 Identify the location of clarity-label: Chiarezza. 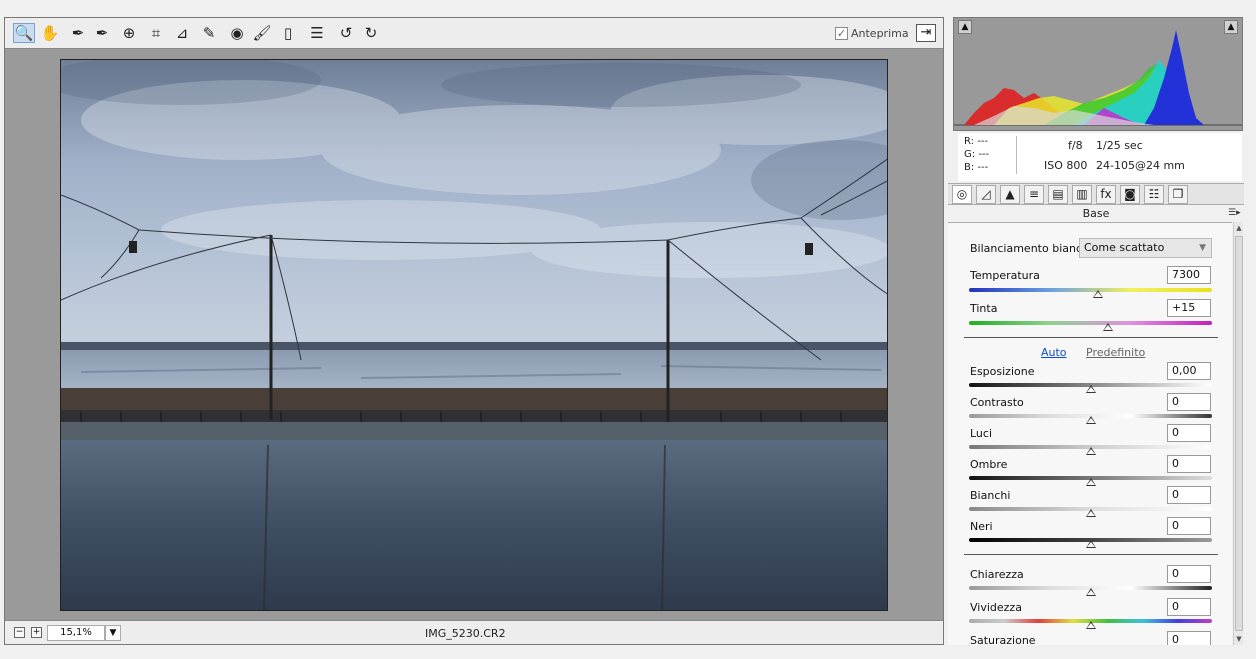
(997, 574).